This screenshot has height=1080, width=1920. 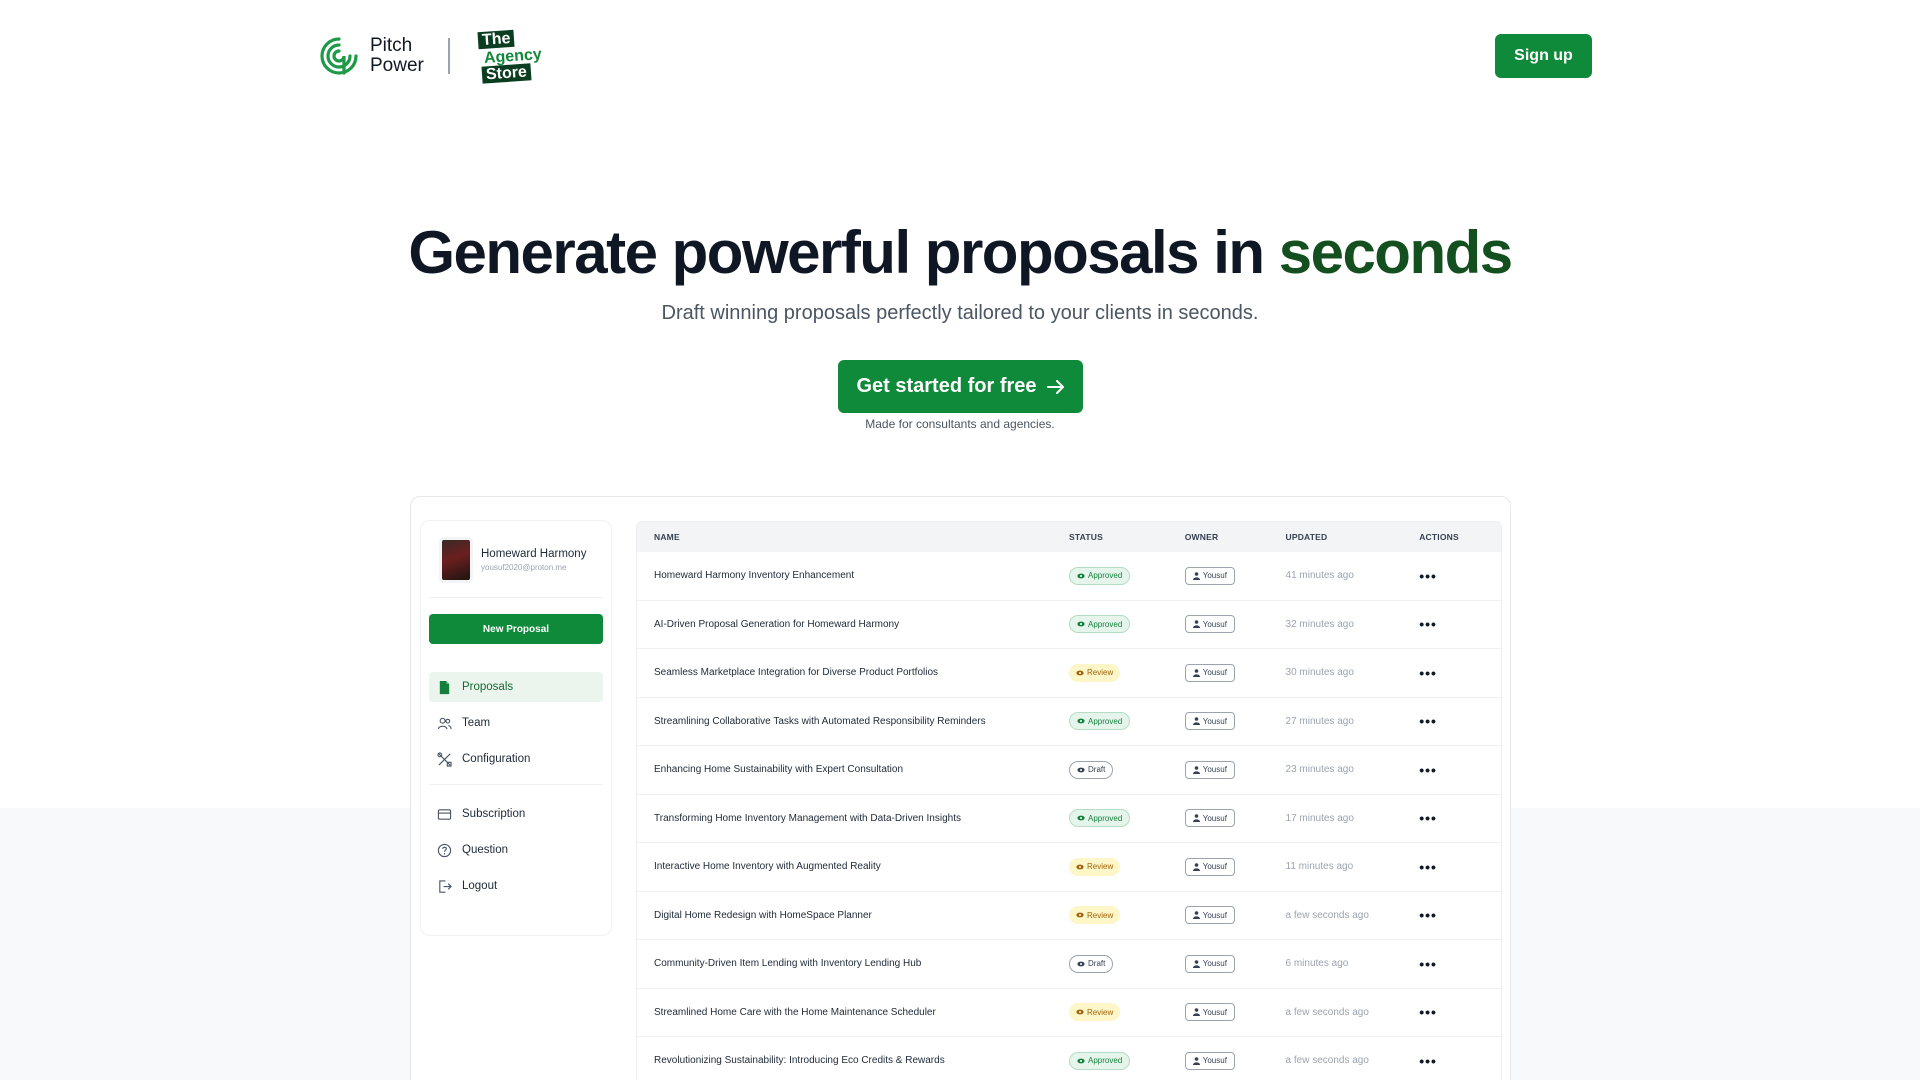 I want to click on logout-icon, so click(x=445, y=886).